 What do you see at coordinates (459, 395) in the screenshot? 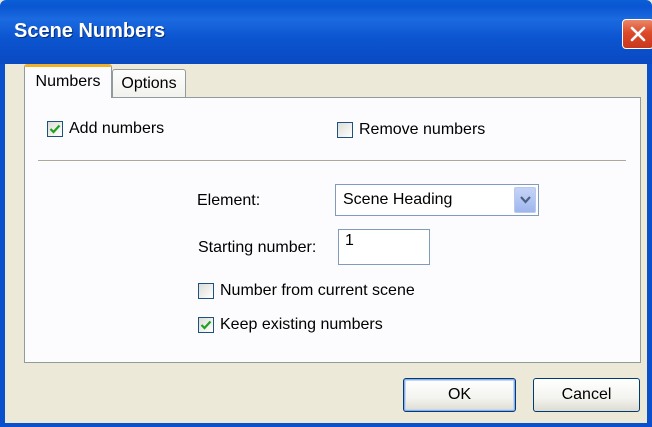
I see `ok-button: OK` at bounding box center [459, 395].